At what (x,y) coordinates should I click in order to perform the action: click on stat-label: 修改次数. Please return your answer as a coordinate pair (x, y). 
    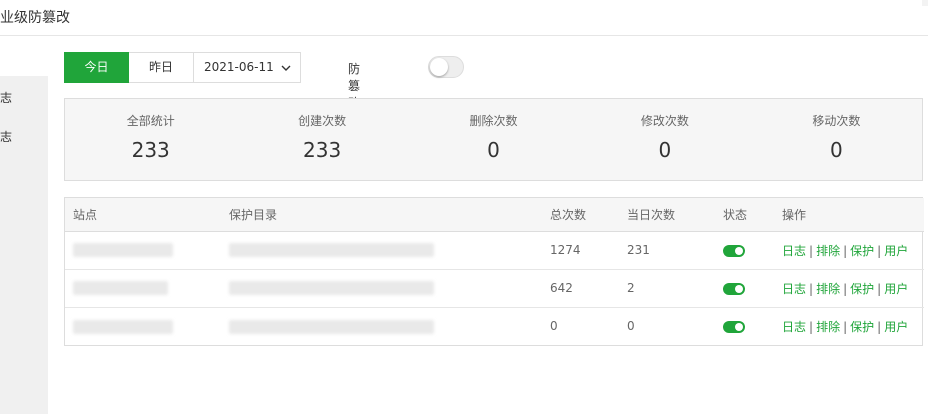
    Looking at the image, I should click on (664, 121).